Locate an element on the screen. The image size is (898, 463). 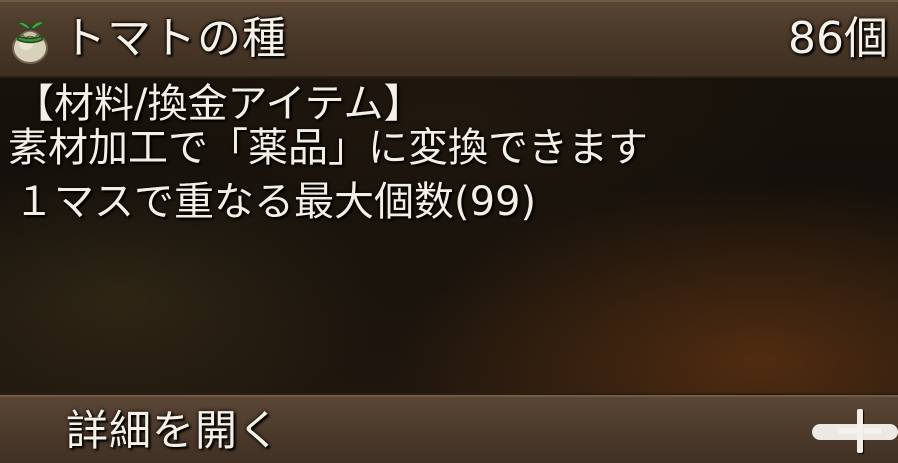
open-details-label: 詳細を開く is located at coordinates (174, 430).